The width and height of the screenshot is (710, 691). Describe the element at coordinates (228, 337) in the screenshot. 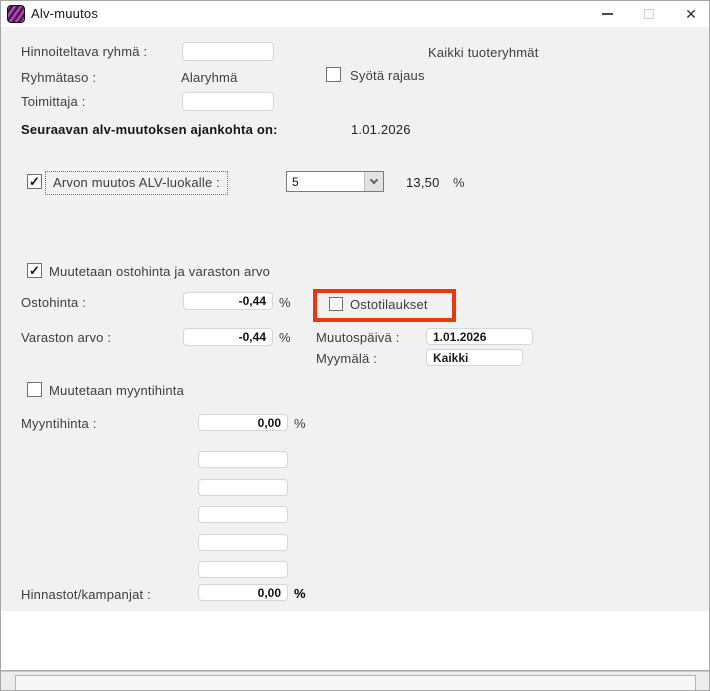

I see `varaston-arvo-input` at that location.